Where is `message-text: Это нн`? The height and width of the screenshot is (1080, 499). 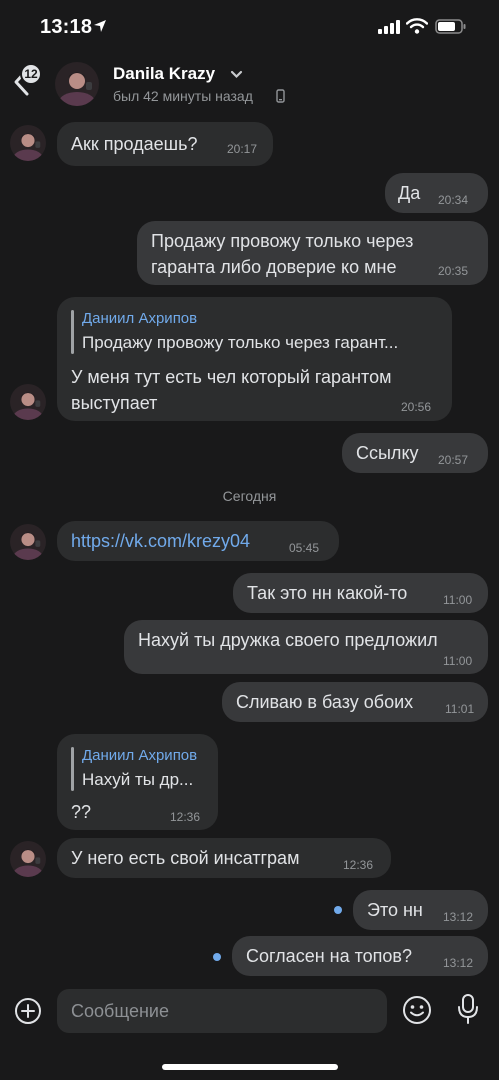
message-text: Это нн is located at coordinates (395, 910).